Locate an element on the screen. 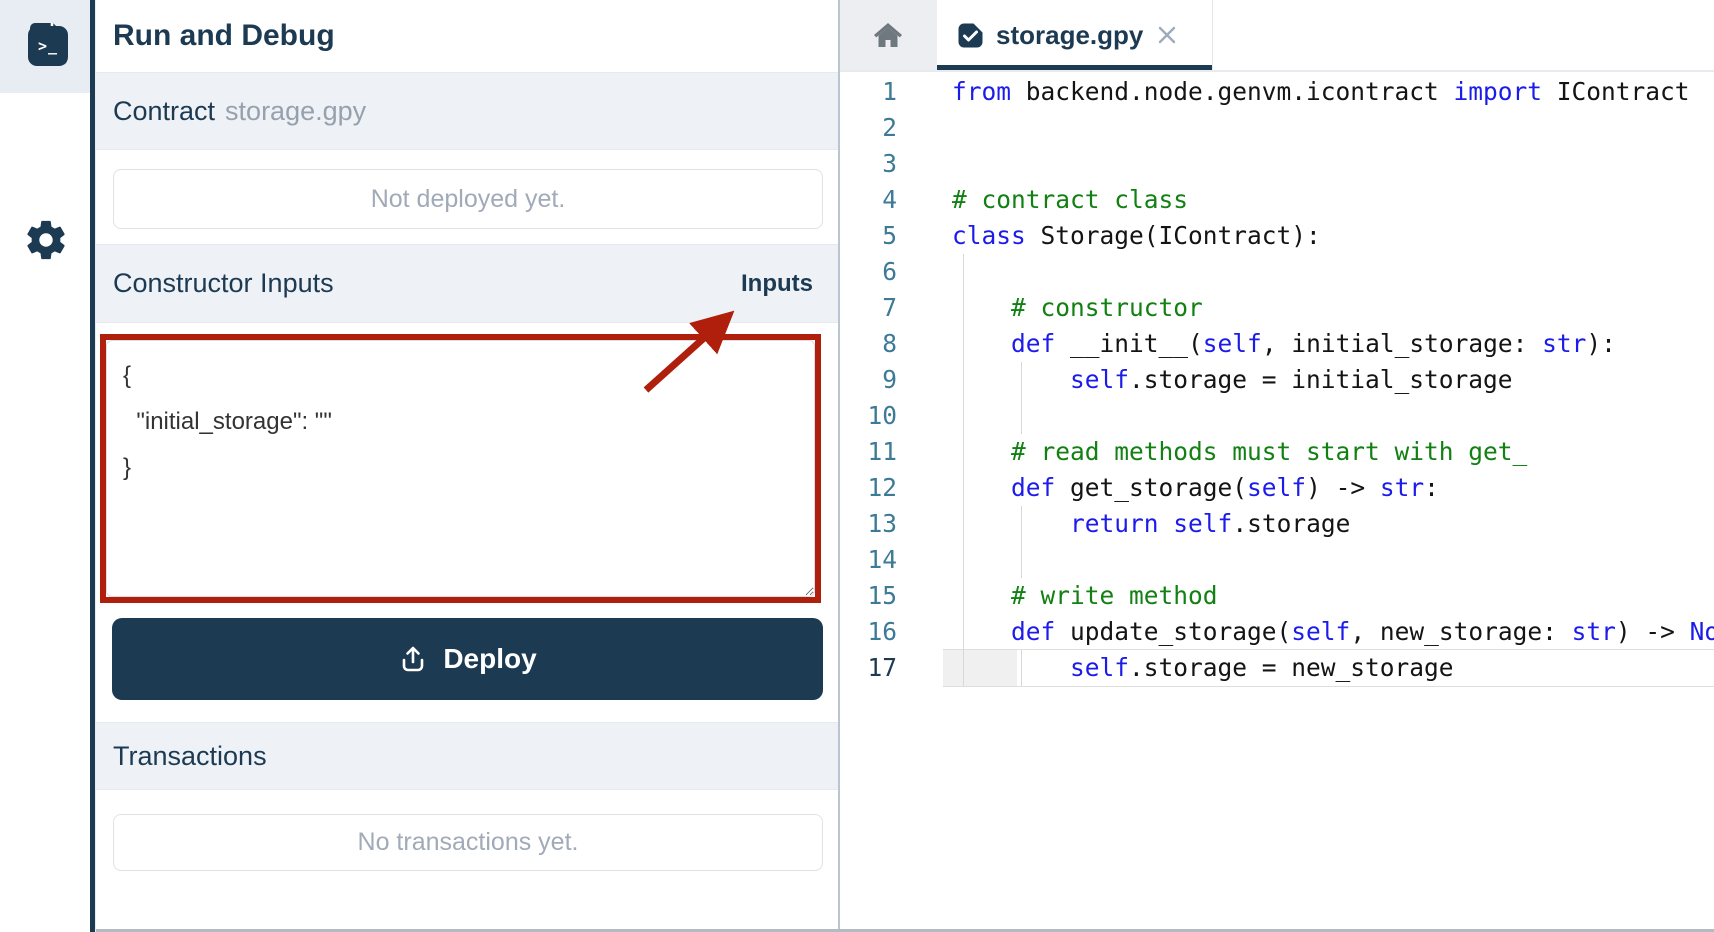  line-number: 17 is located at coordinates (882, 667).